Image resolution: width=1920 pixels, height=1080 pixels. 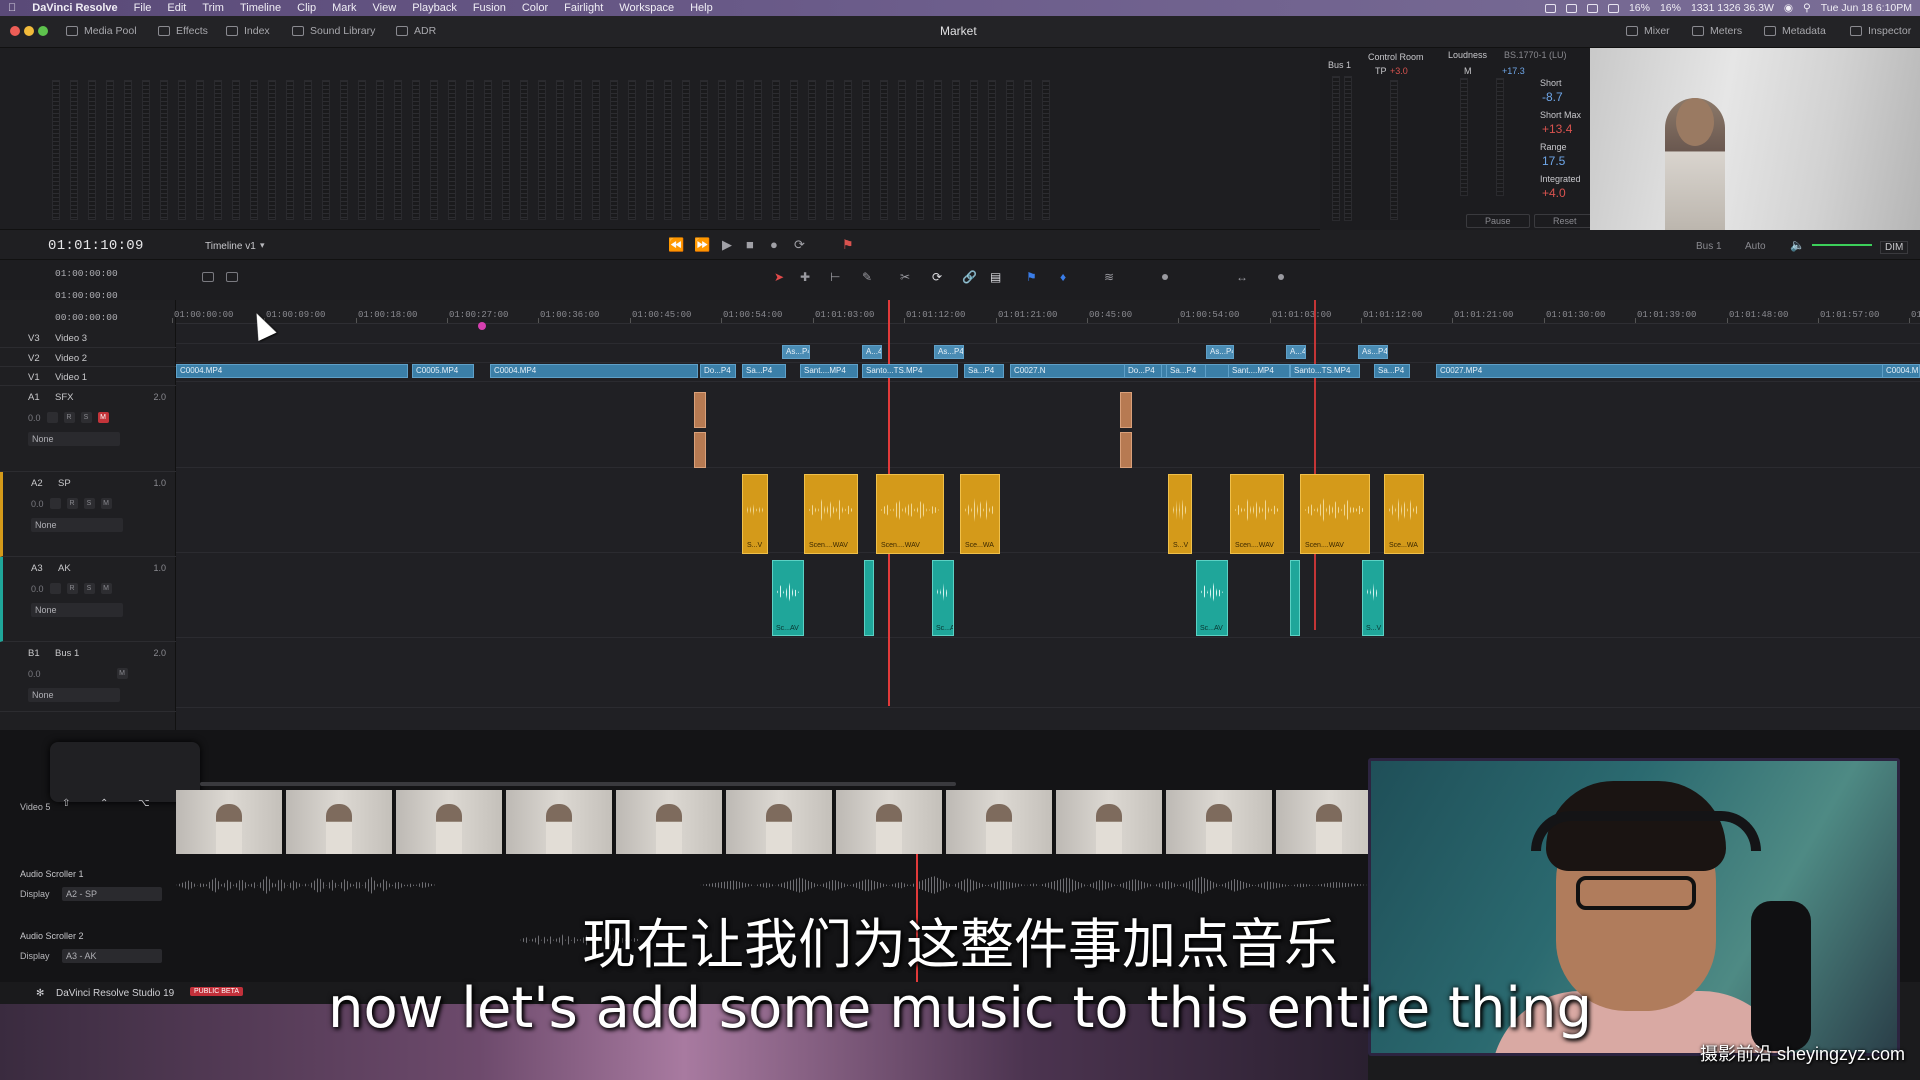 What do you see at coordinates (232, 278) in the screenshot?
I see `grid-icon` at bounding box center [232, 278].